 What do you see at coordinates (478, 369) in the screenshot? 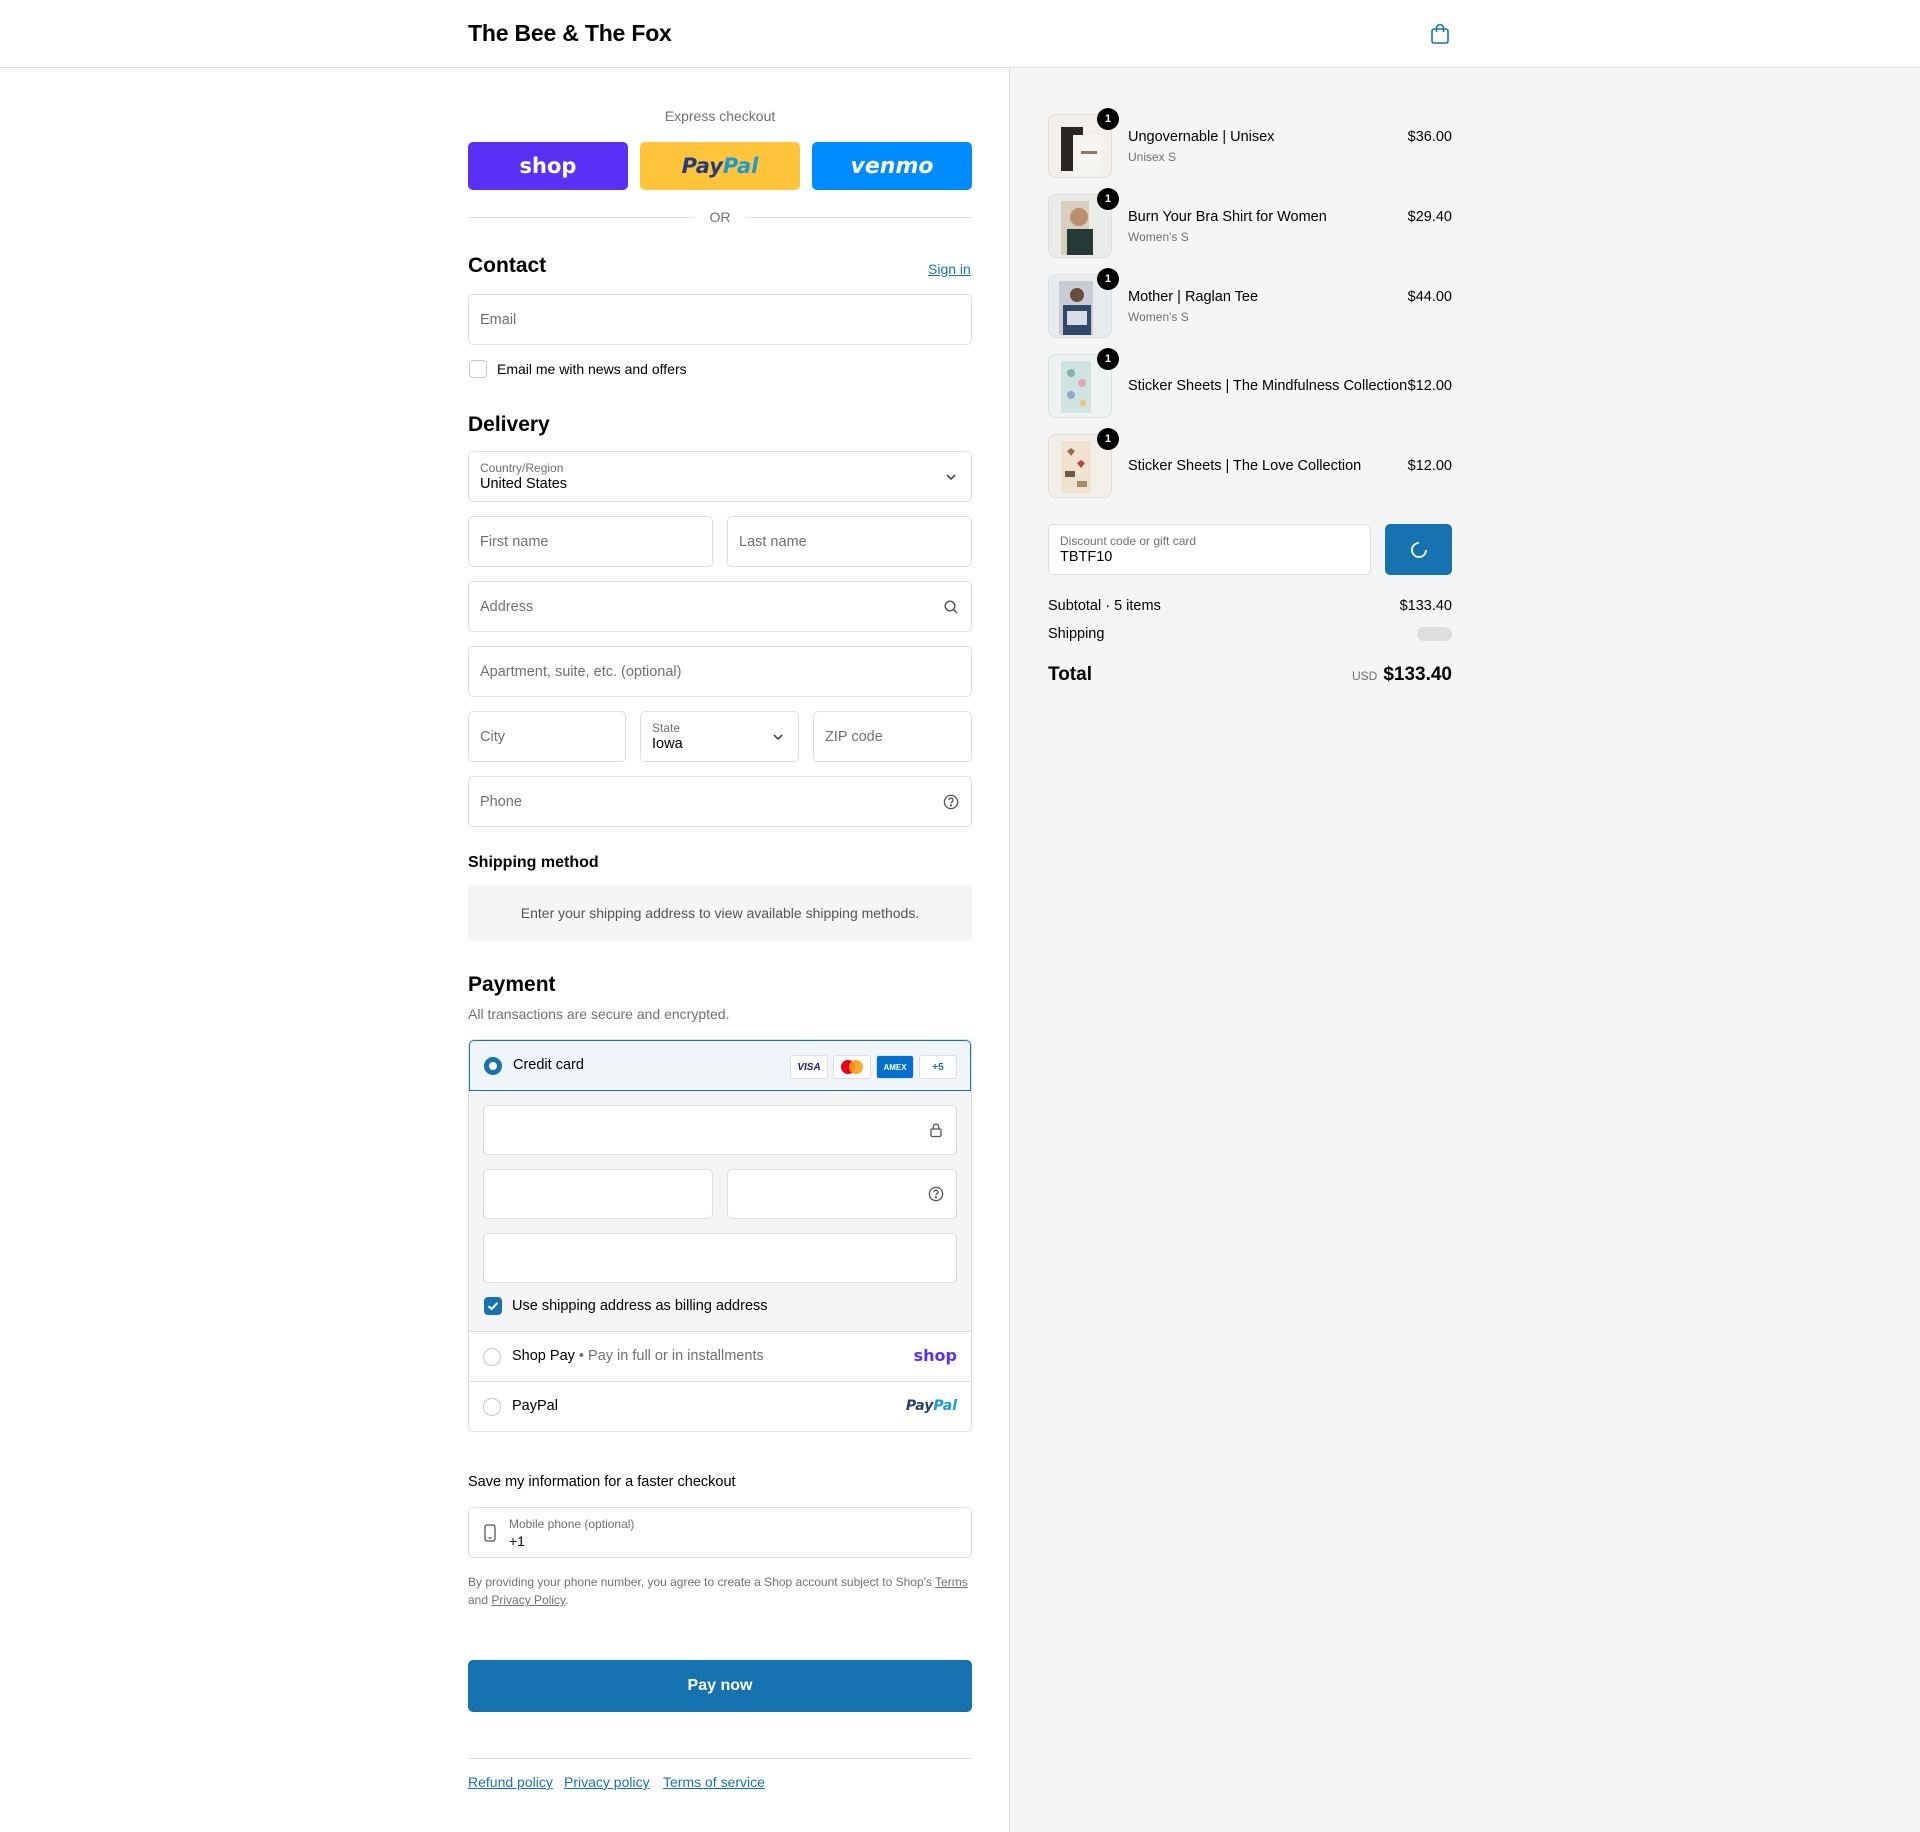
I see `news-checkbox` at bounding box center [478, 369].